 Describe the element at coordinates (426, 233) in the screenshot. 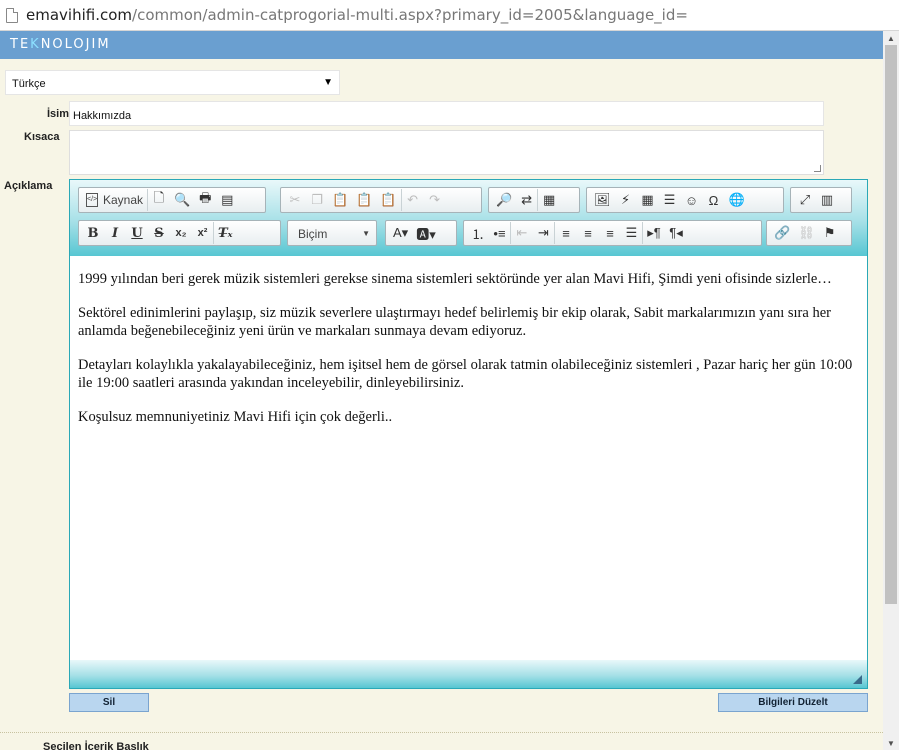

I see `background-color-icon: 🅰▾` at that location.